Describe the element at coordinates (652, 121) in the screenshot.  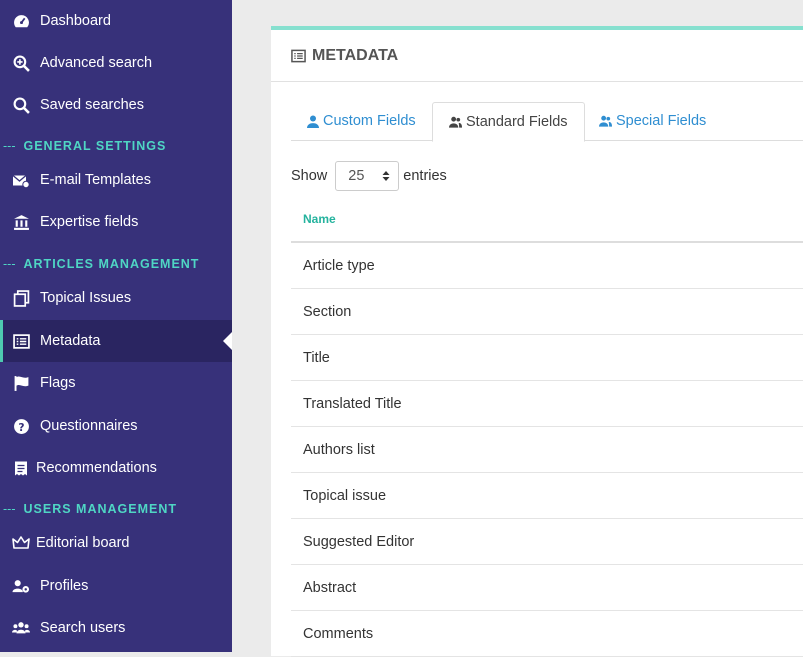
I see `tab-special-fields: Special Fields` at that location.